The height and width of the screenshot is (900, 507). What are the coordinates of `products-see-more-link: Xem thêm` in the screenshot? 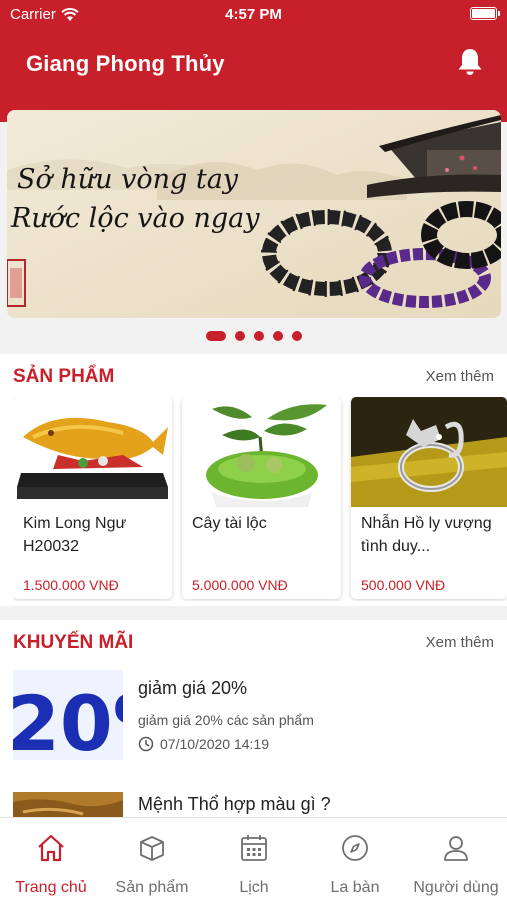 It's located at (460, 376).